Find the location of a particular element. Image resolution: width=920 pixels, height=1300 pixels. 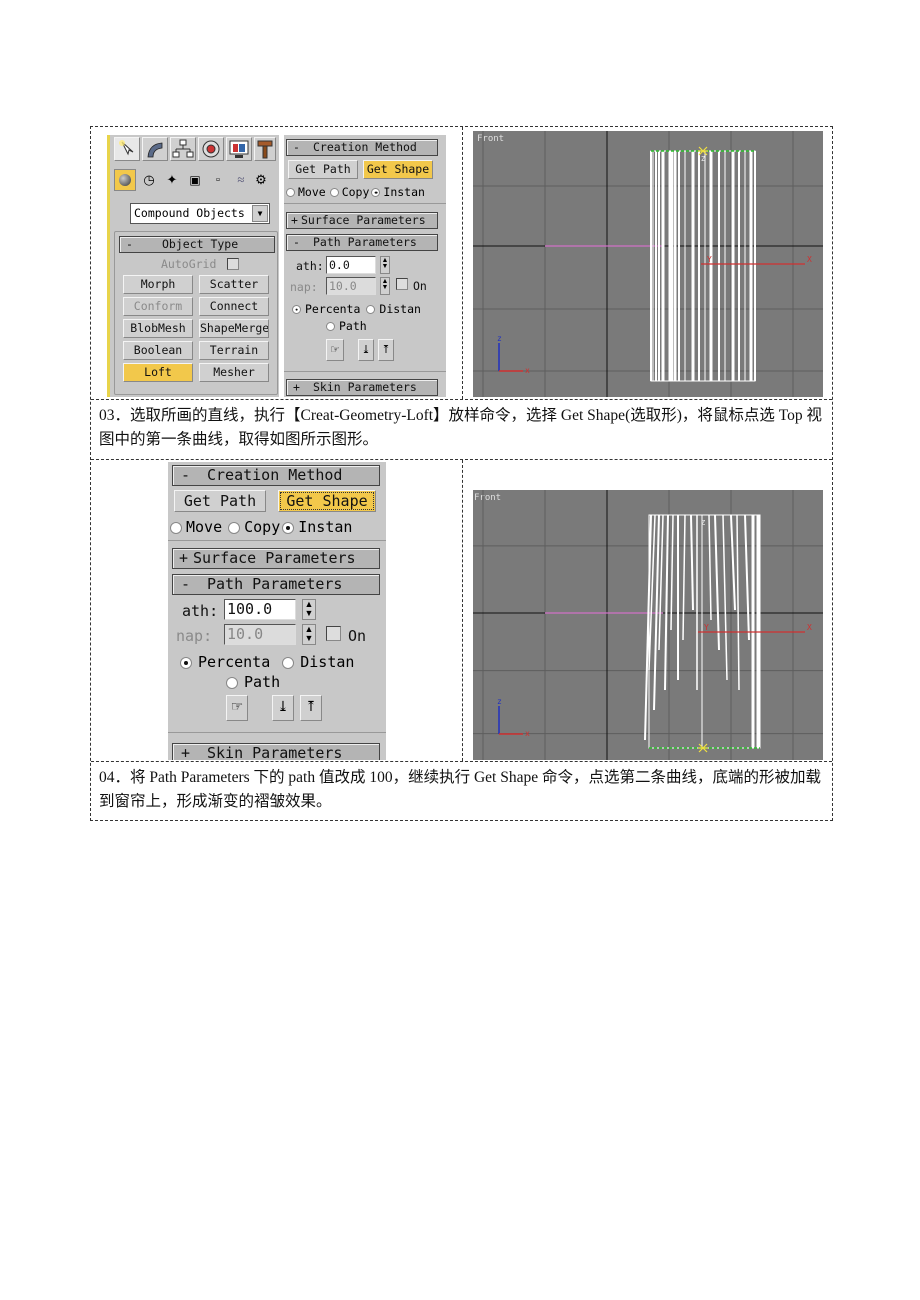

path-unit-radio-group: Percenta Distan is located at coordinates (267, 662).